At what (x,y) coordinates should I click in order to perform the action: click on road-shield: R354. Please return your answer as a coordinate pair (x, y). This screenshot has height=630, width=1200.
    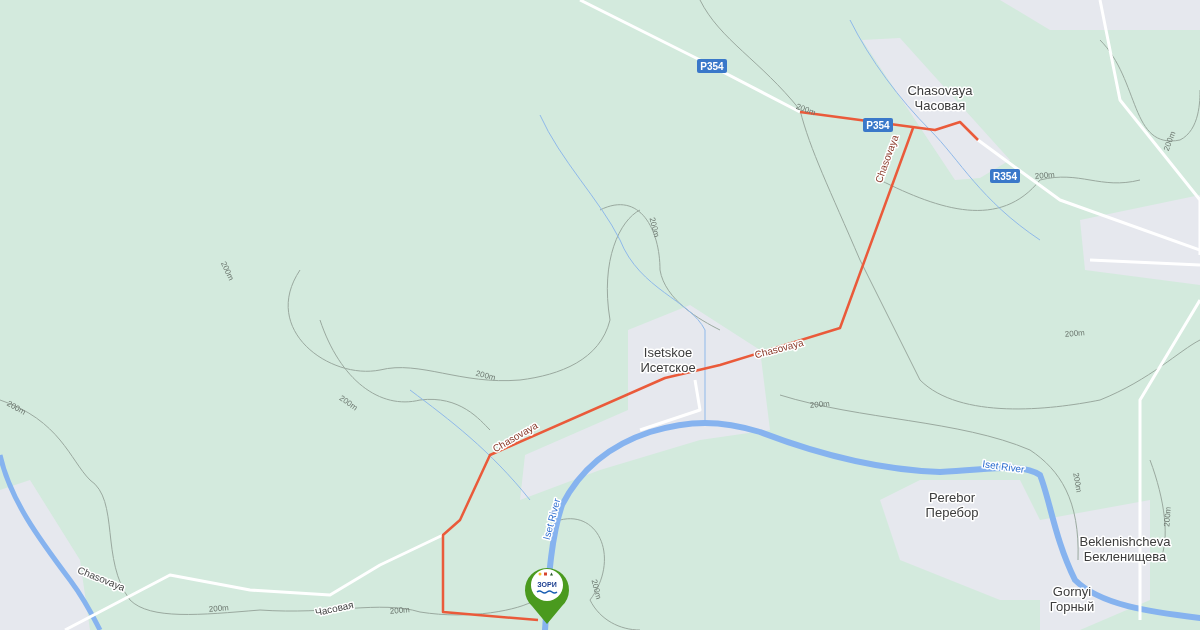
    Looking at the image, I should click on (1005, 176).